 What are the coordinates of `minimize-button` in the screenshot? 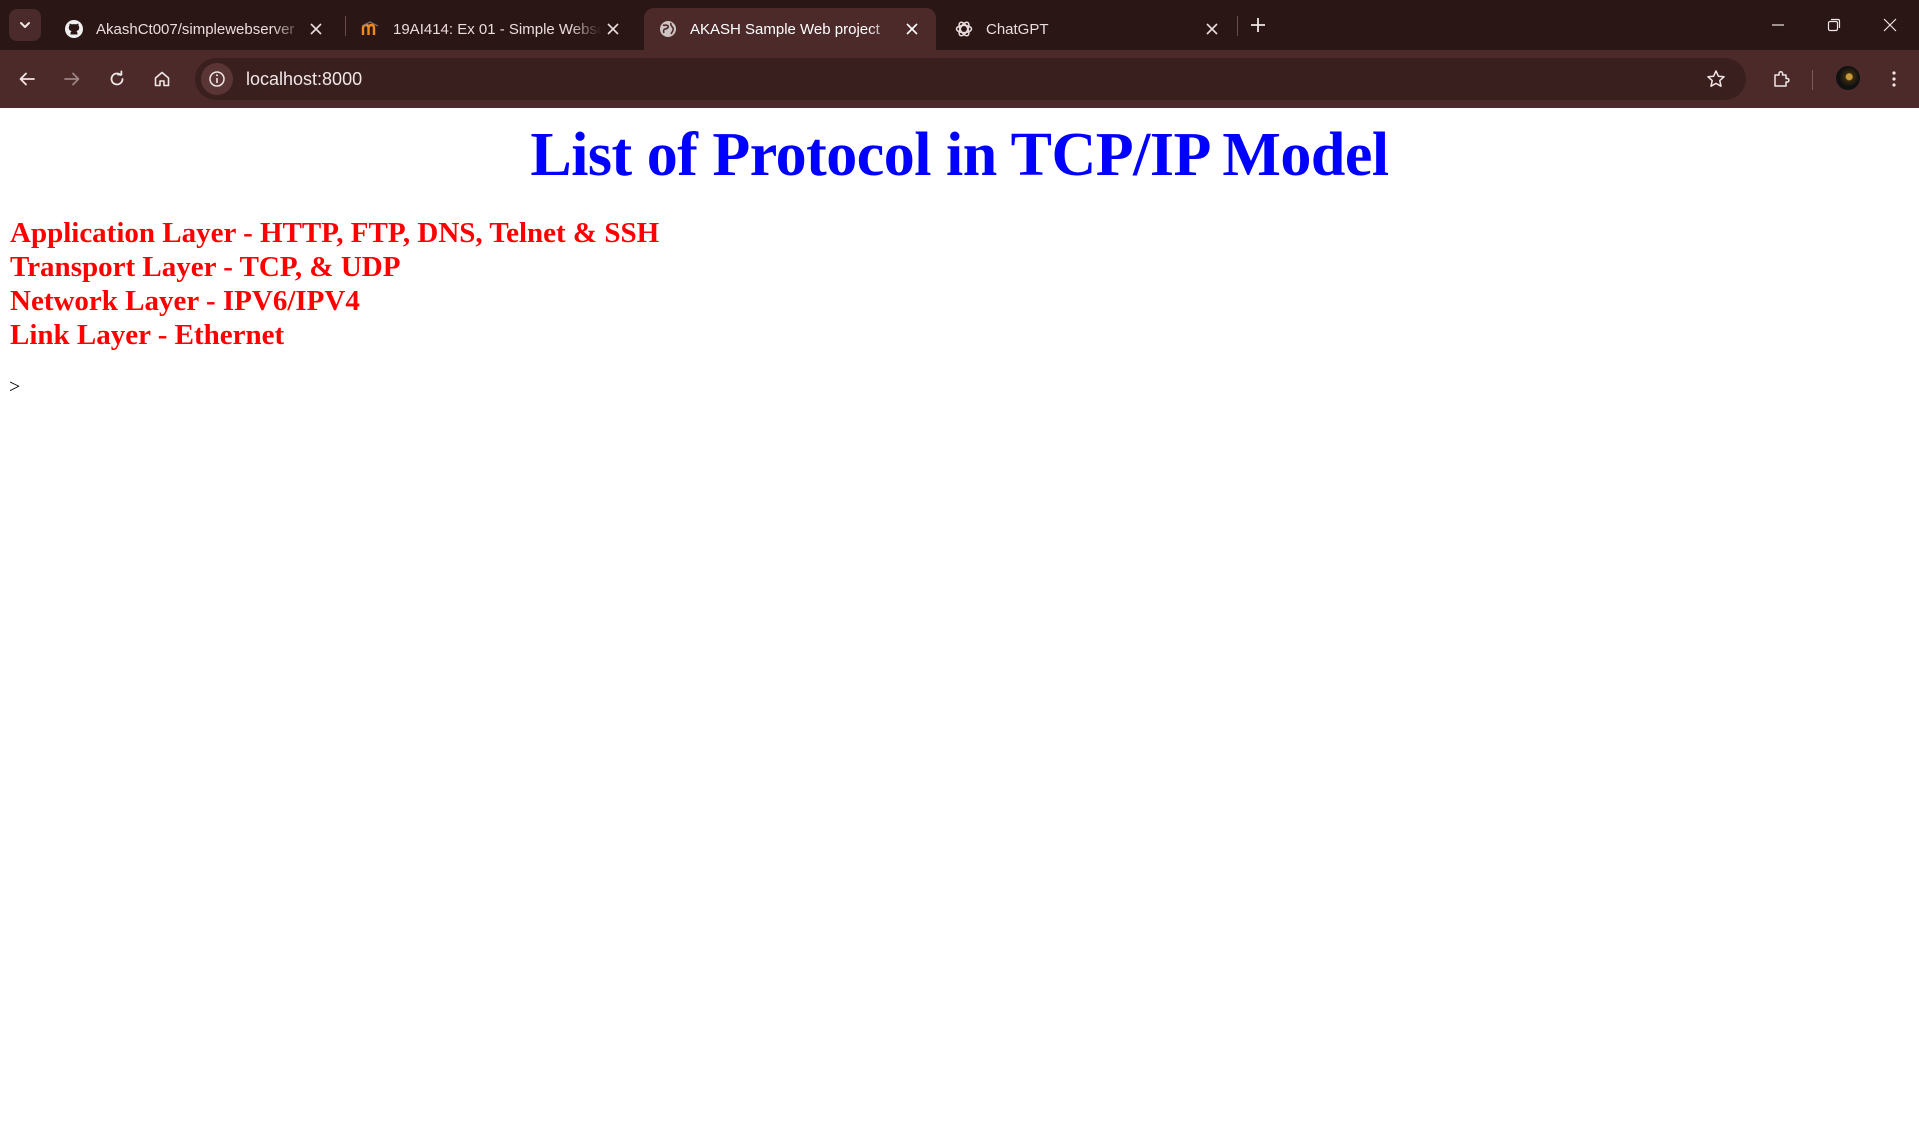 It's located at (1778, 25).